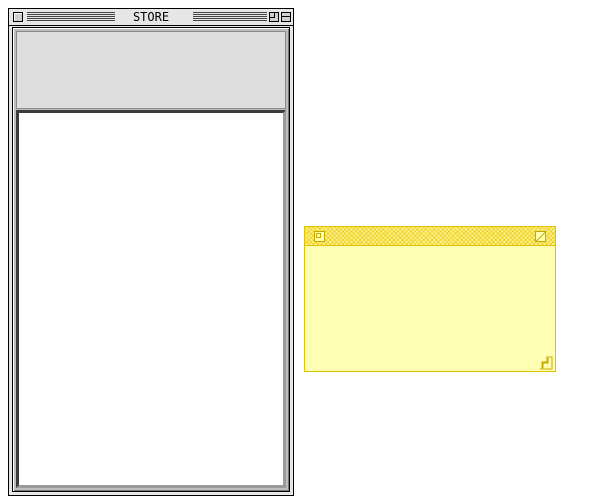  Describe the element at coordinates (546, 362) in the screenshot. I see `resize-grip-icon` at that location.